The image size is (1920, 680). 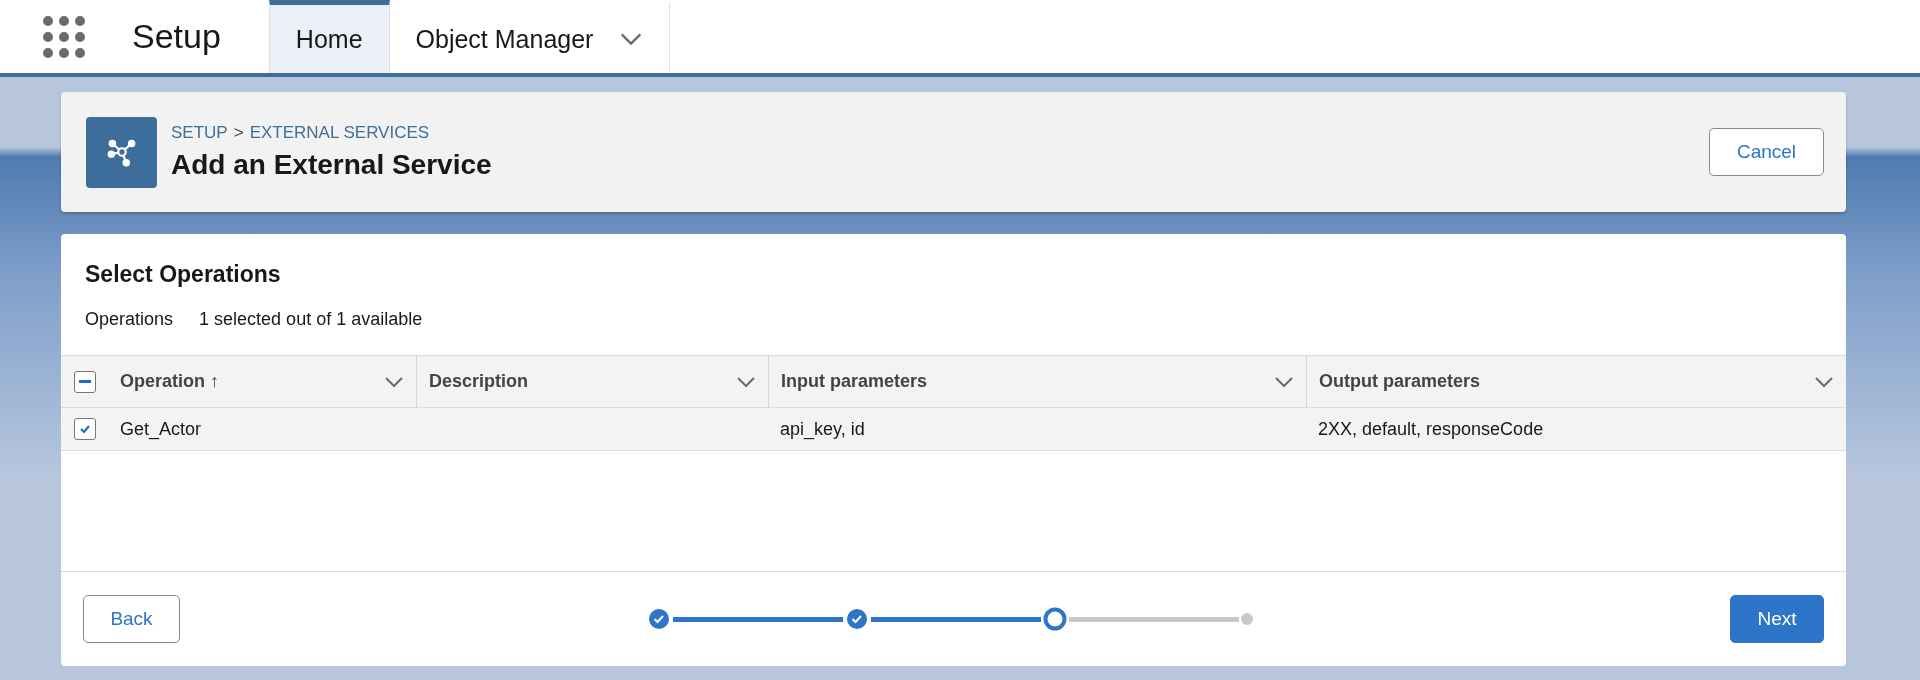 What do you see at coordinates (1766, 152) in the screenshot?
I see `cancel-button: Cancel` at bounding box center [1766, 152].